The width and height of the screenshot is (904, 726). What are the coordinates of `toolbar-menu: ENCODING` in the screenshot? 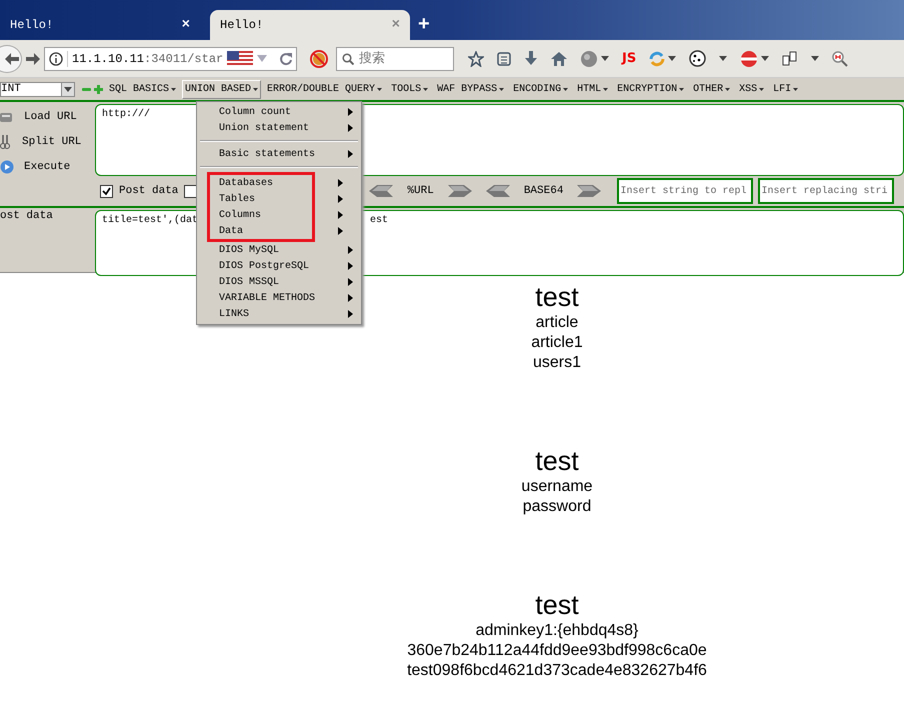 It's located at (541, 89).